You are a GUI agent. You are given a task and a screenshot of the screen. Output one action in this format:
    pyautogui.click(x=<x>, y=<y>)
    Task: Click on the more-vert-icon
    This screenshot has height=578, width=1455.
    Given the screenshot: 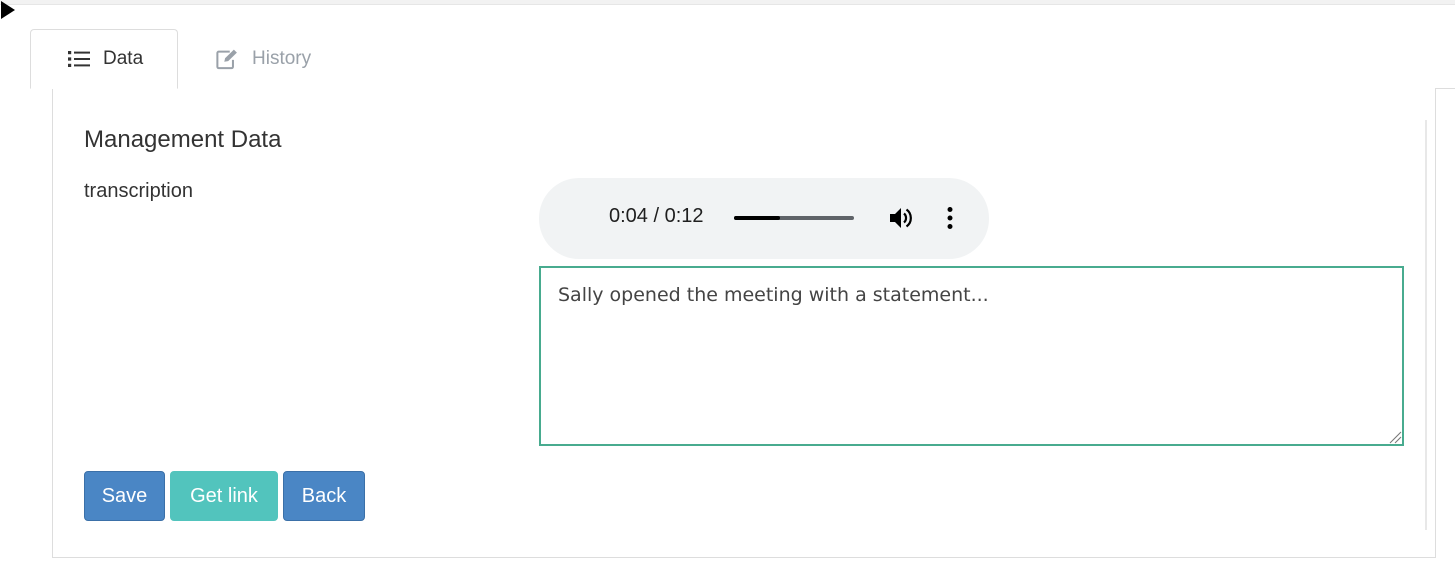 What is the action you would take?
    pyautogui.click(x=950, y=220)
    